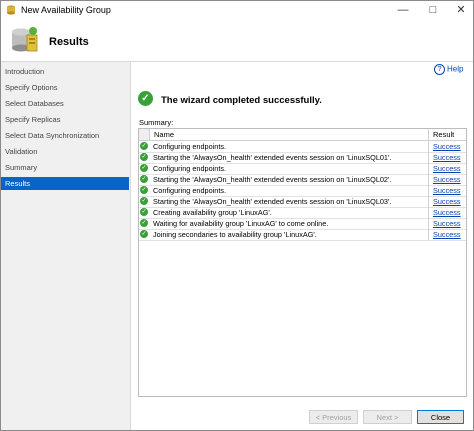  Describe the element at coordinates (65, 135) in the screenshot. I see `sidebar-item-select-data-synchronization: Select Data Synchronization` at that location.